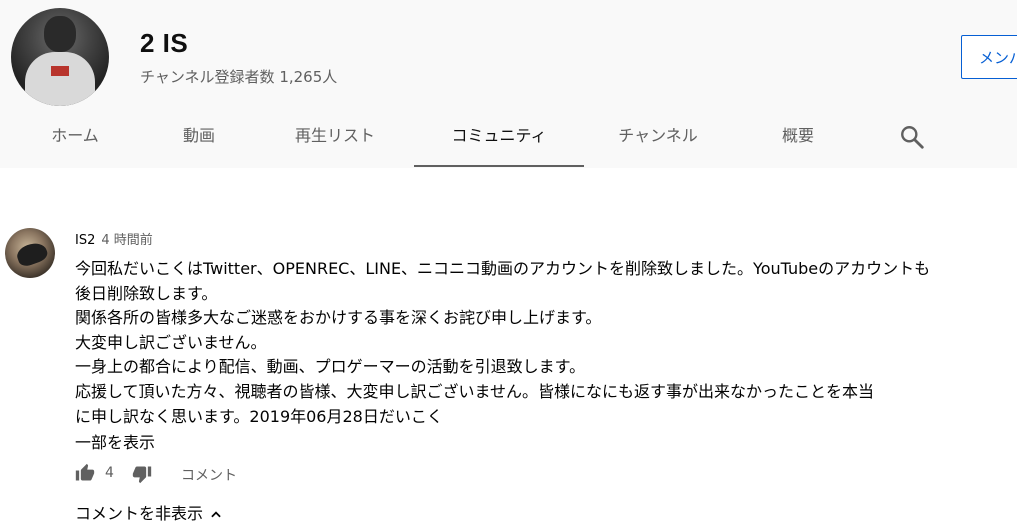 The height and width of the screenshot is (524, 1017). Describe the element at coordinates (109, 473) in the screenshot. I see `like-count: 4` at that location.